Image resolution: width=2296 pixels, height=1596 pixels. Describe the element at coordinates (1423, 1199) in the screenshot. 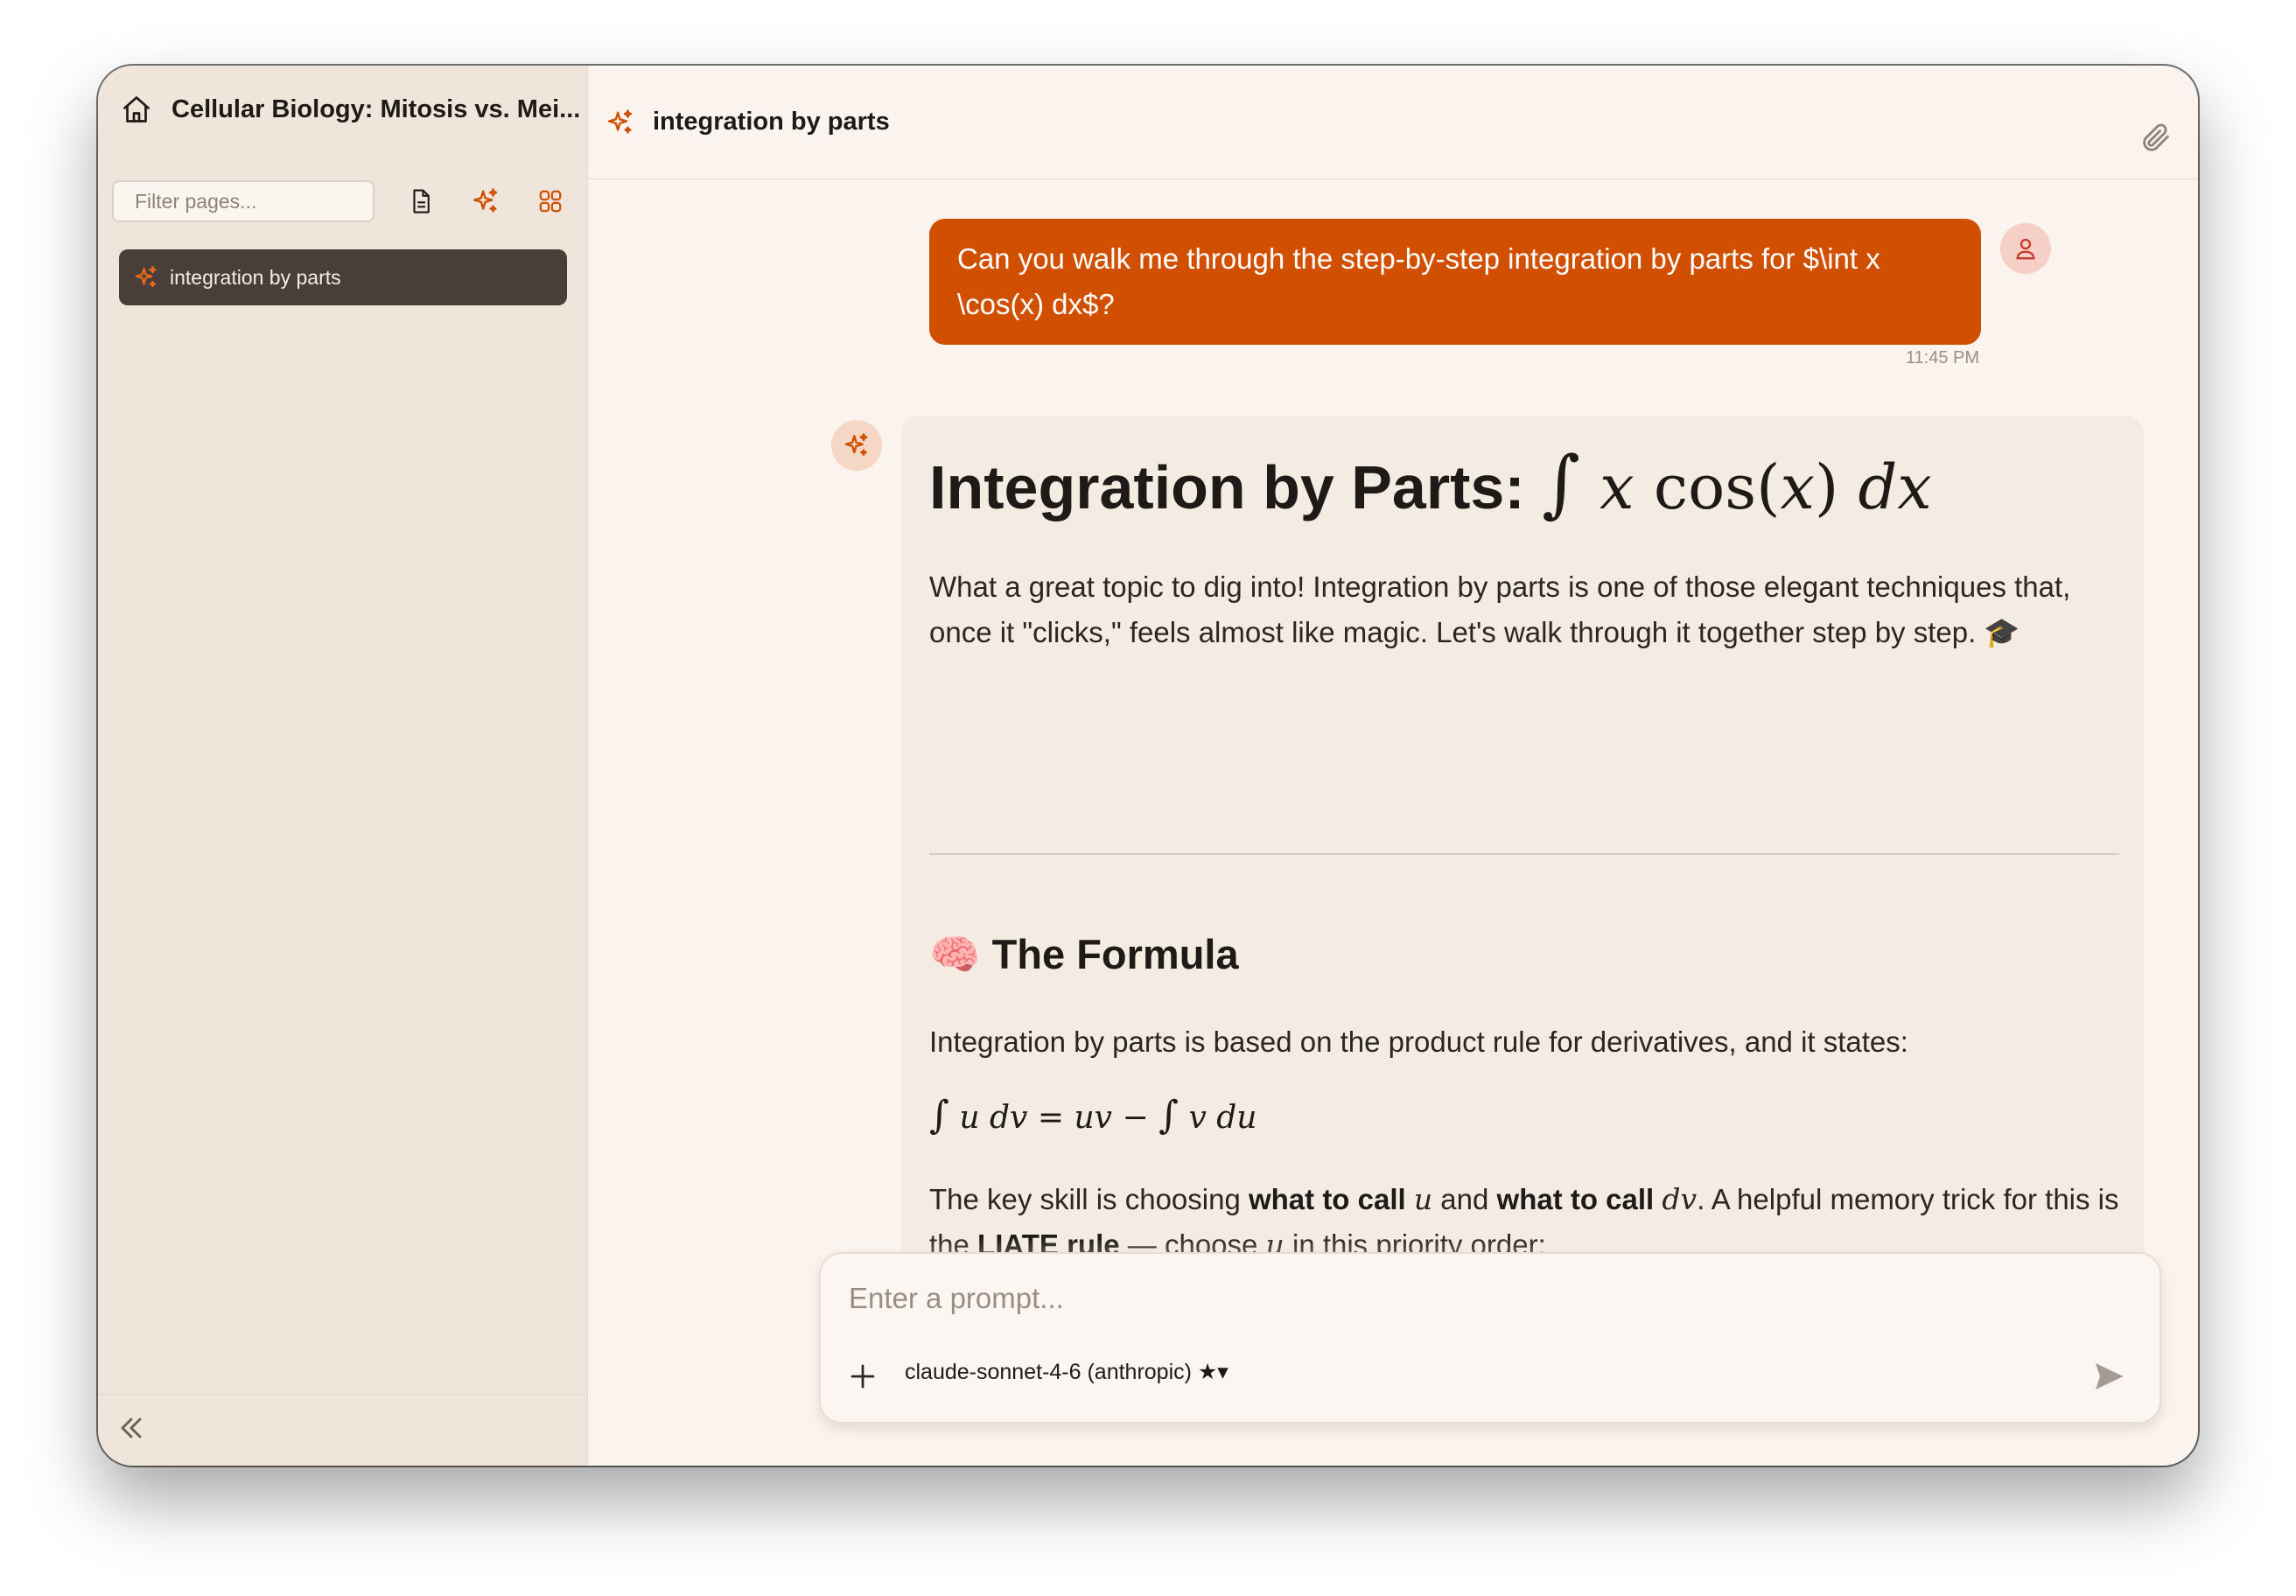

I see `math-u: u` at that location.